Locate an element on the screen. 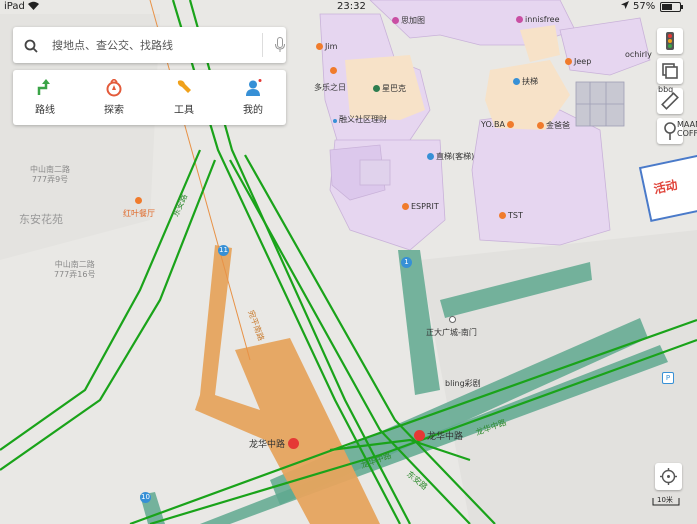  battery-percent: 57% is located at coordinates (644, 6).